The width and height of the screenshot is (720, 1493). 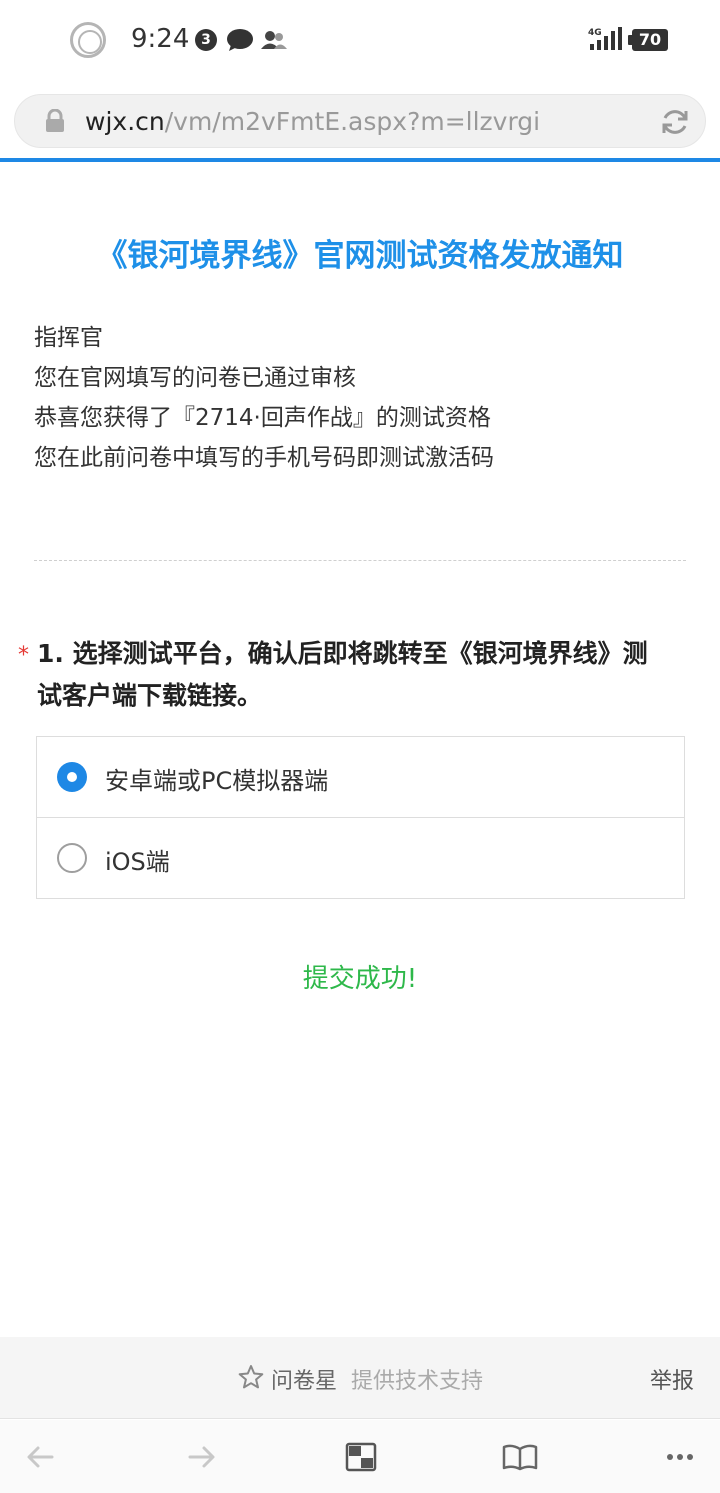 I want to click on more-menu-icon, so click(x=680, y=1457).